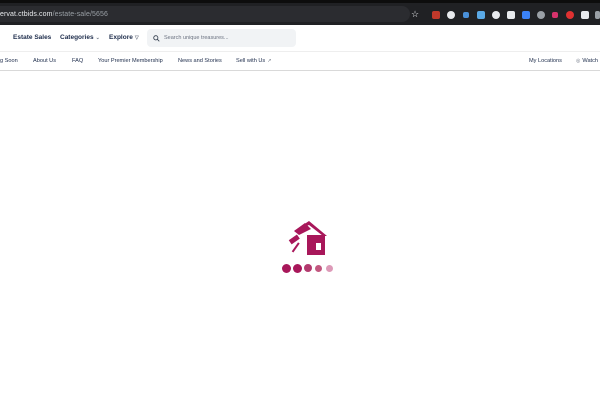 The width and height of the screenshot is (600, 400). Describe the element at coordinates (121, 37) in the screenshot. I see `explore-label: Explore` at that location.